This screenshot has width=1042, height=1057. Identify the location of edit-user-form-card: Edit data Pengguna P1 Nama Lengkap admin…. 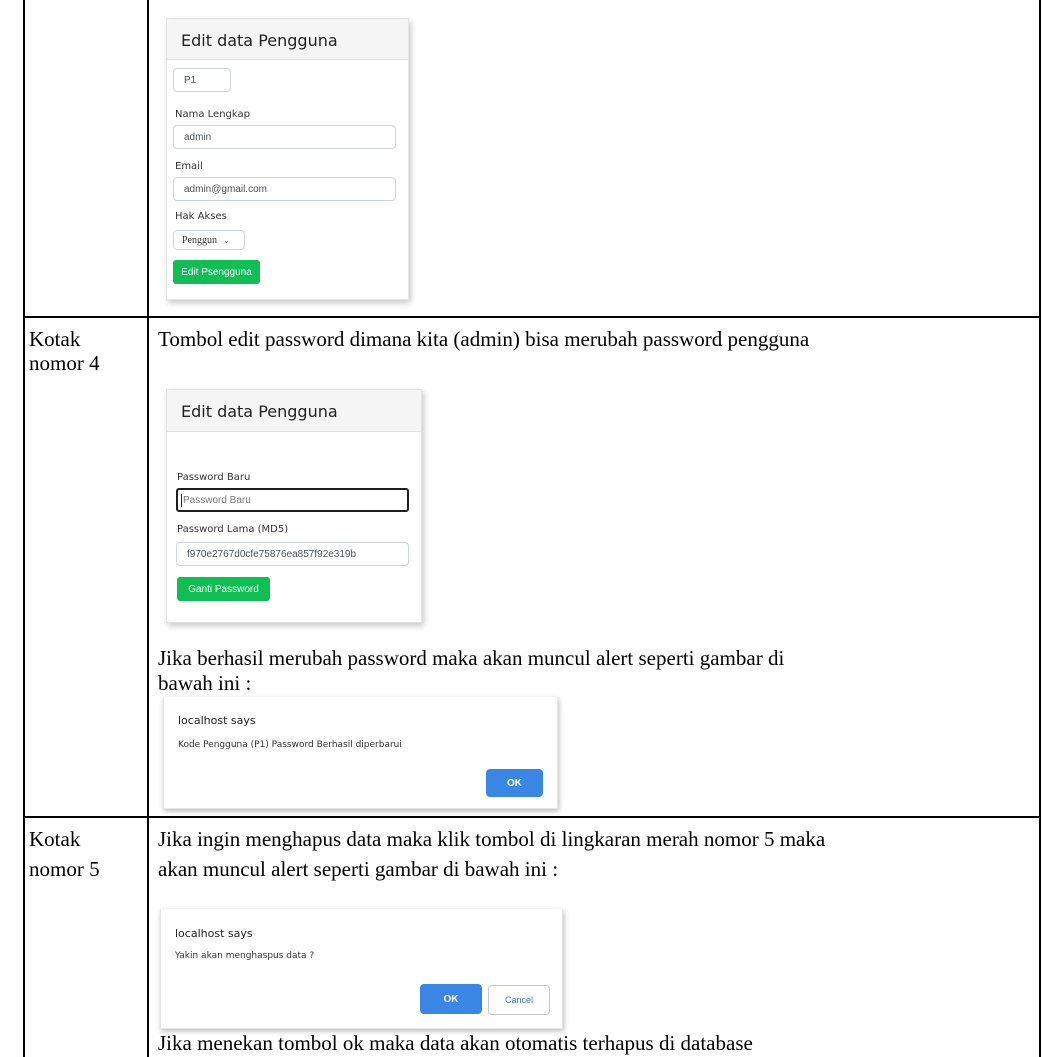
(287, 159).